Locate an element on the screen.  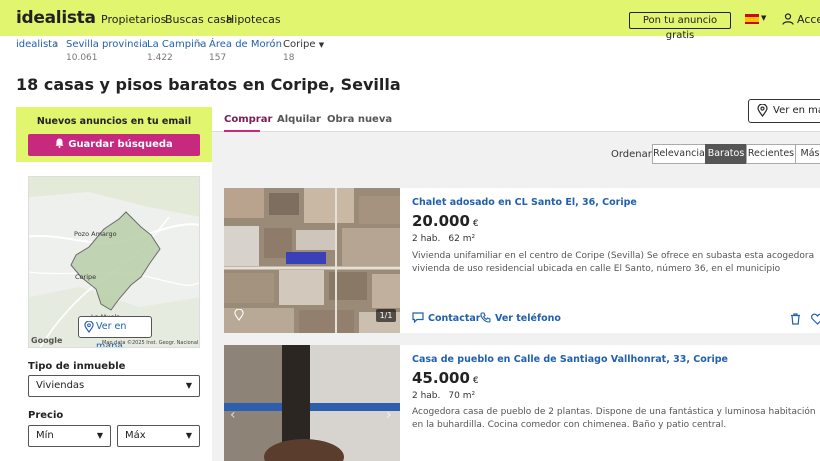
view-phone-button: Ver teléfono is located at coordinates (520, 318).